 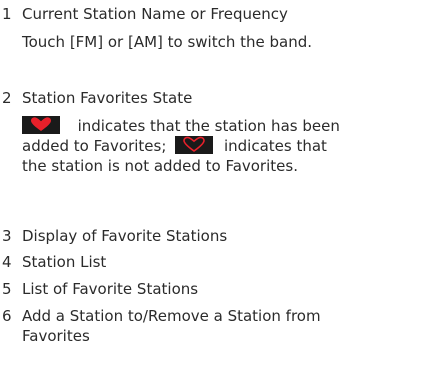 What do you see at coordinates (110, 289) in the screenshot?
I see `item-title: List of Favorite Stations` at bounding box center [110, 289].